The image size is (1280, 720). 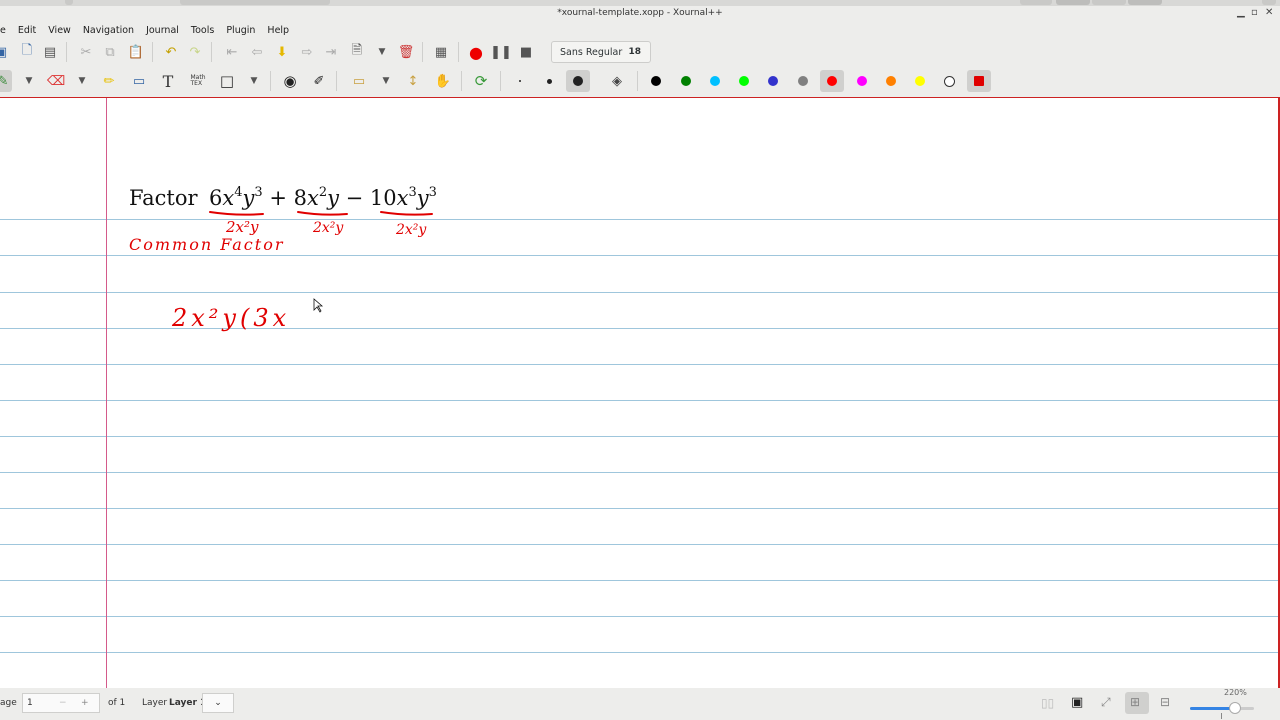 What do you see at coordinates (1235, 708) in the screenshot?
I see `zoom-slider-handle` at bounding box center [1235, 708].